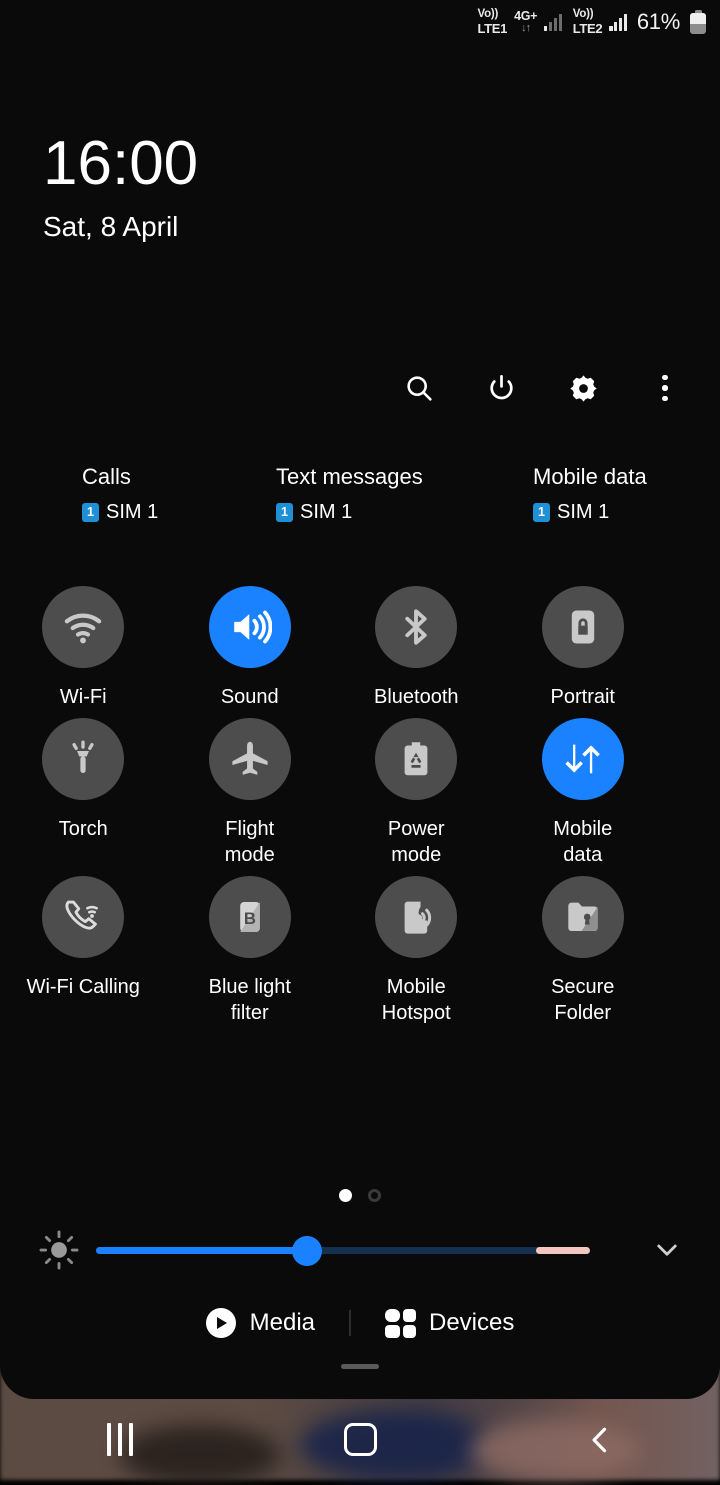 Image resolution: width=720 pixels, height=1485 pixels. I want to click on toggle-wifi: Wi-Fi, so click(83, 648).